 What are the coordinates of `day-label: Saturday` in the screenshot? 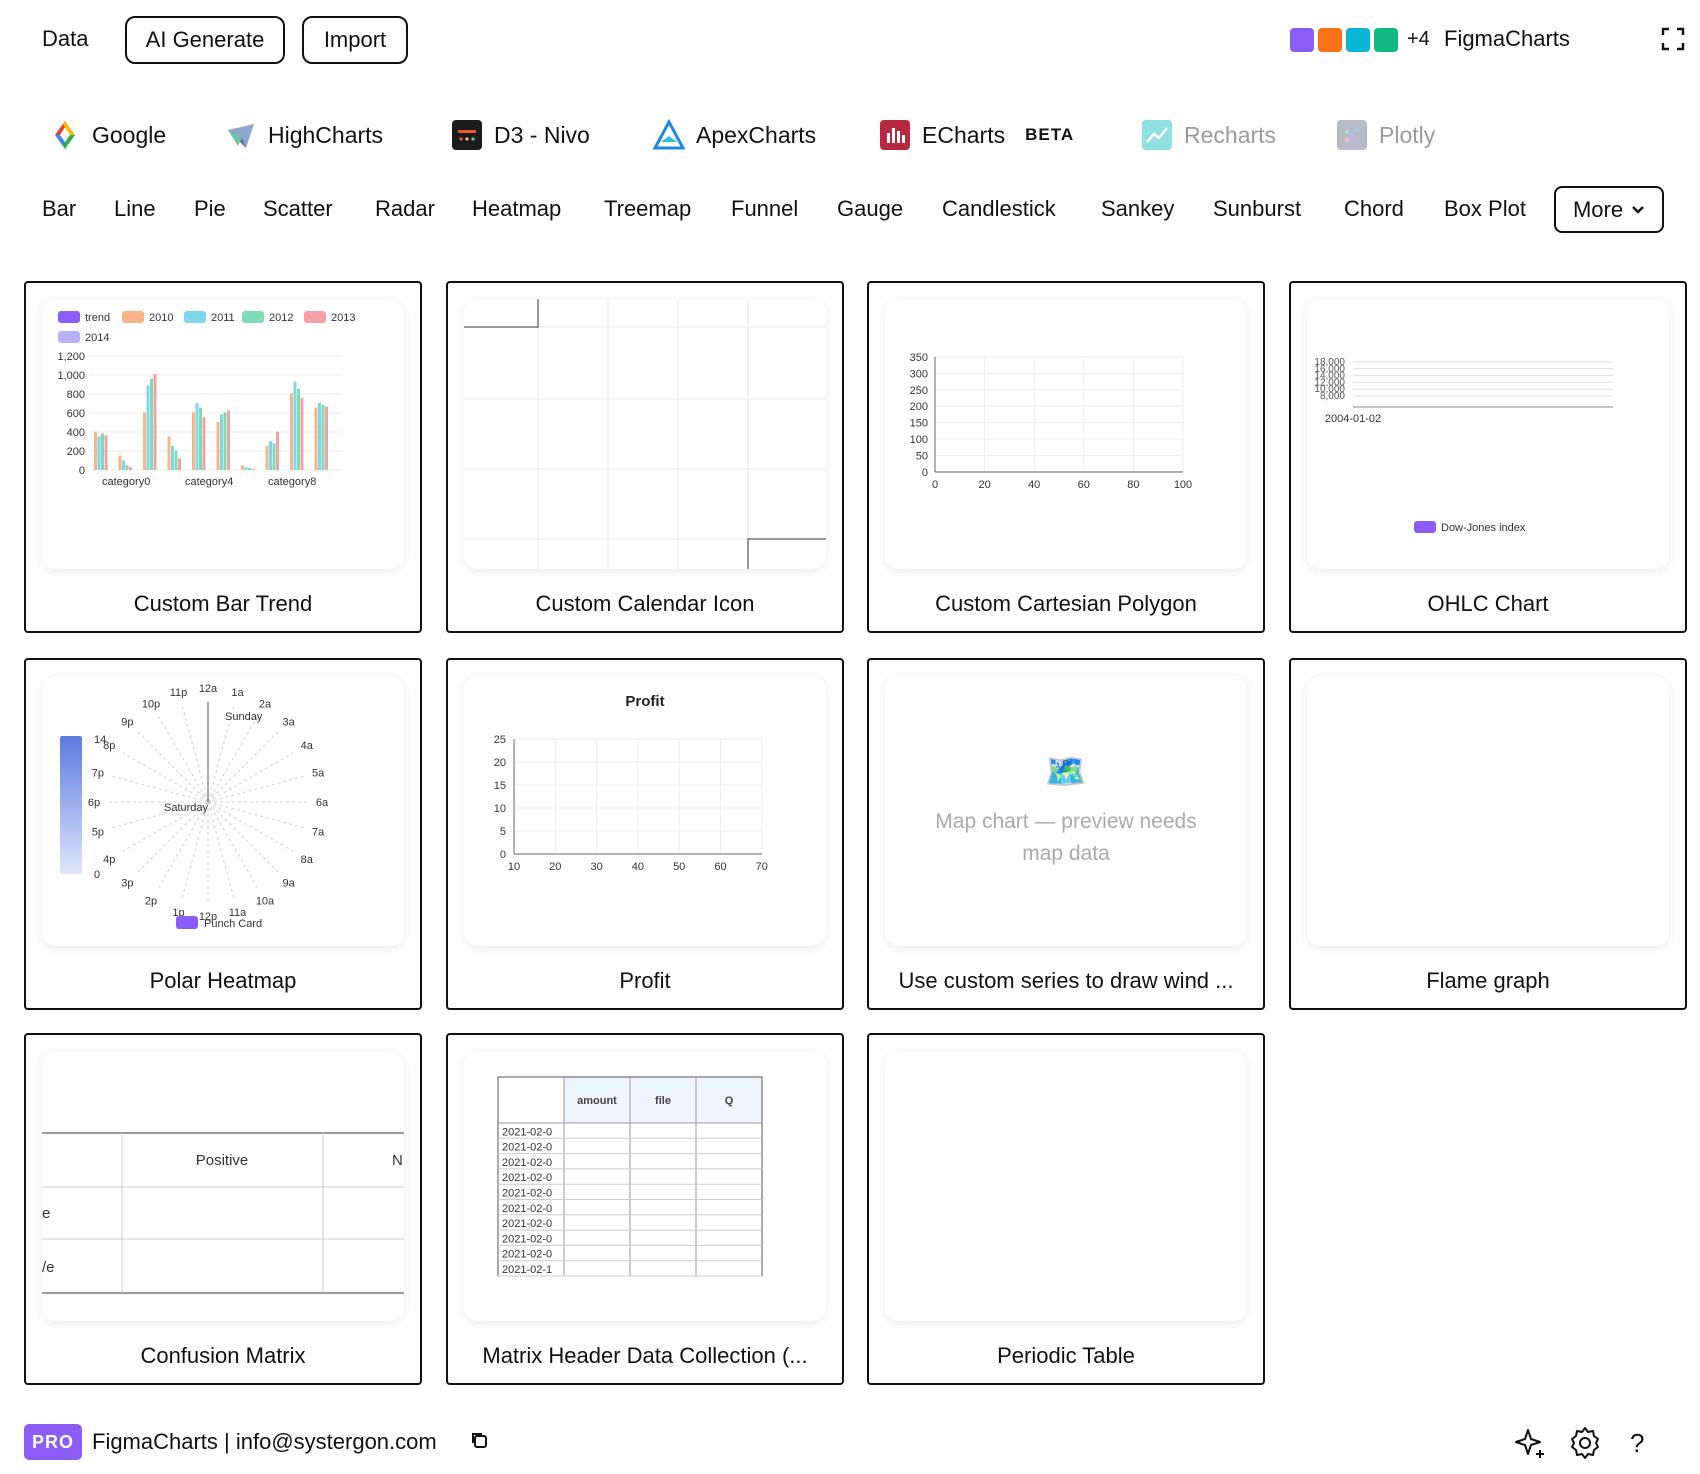 It's located at (186, 808).